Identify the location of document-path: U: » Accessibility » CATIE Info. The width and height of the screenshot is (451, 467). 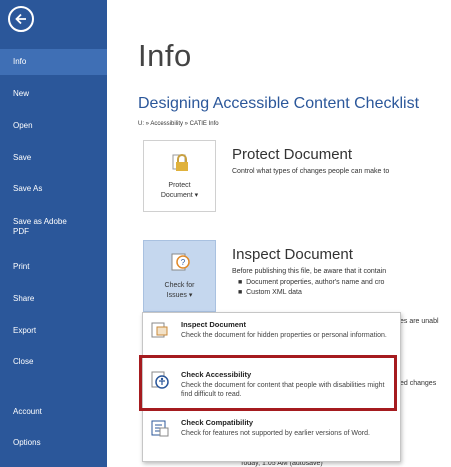
(178, 124).